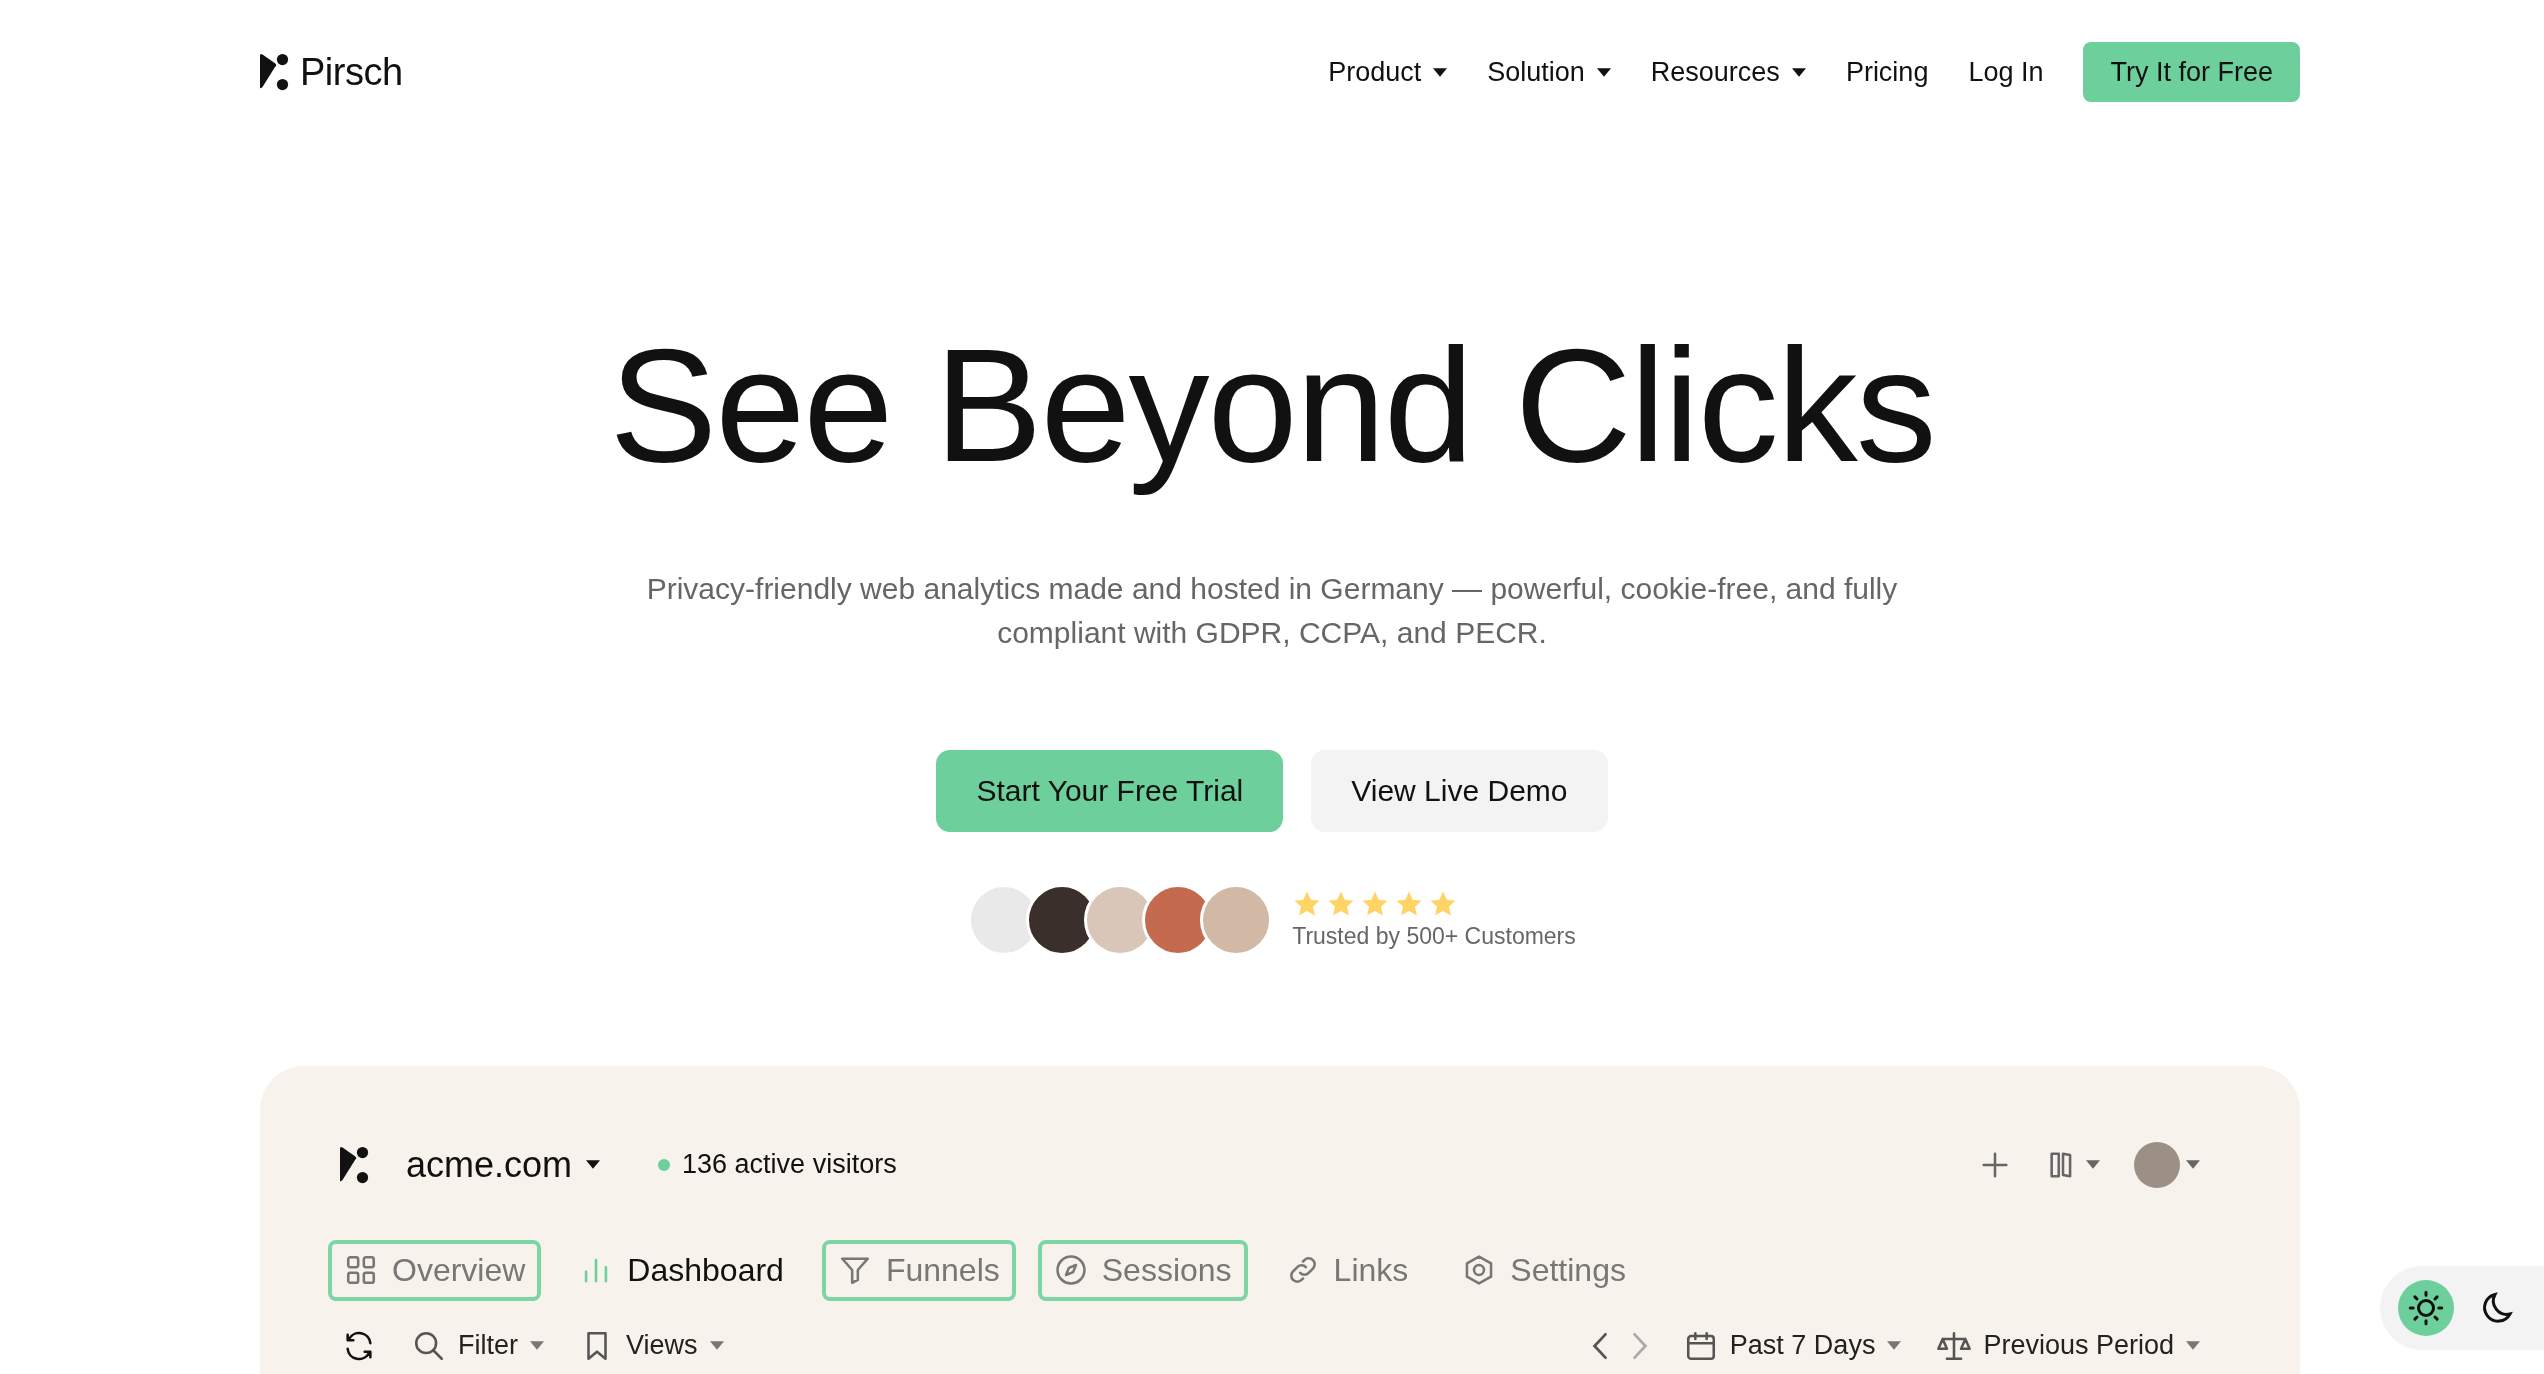 The width and height of the screenshot is (2544, 1374). I want to click on nav-link: Product, so click(1388, 72).